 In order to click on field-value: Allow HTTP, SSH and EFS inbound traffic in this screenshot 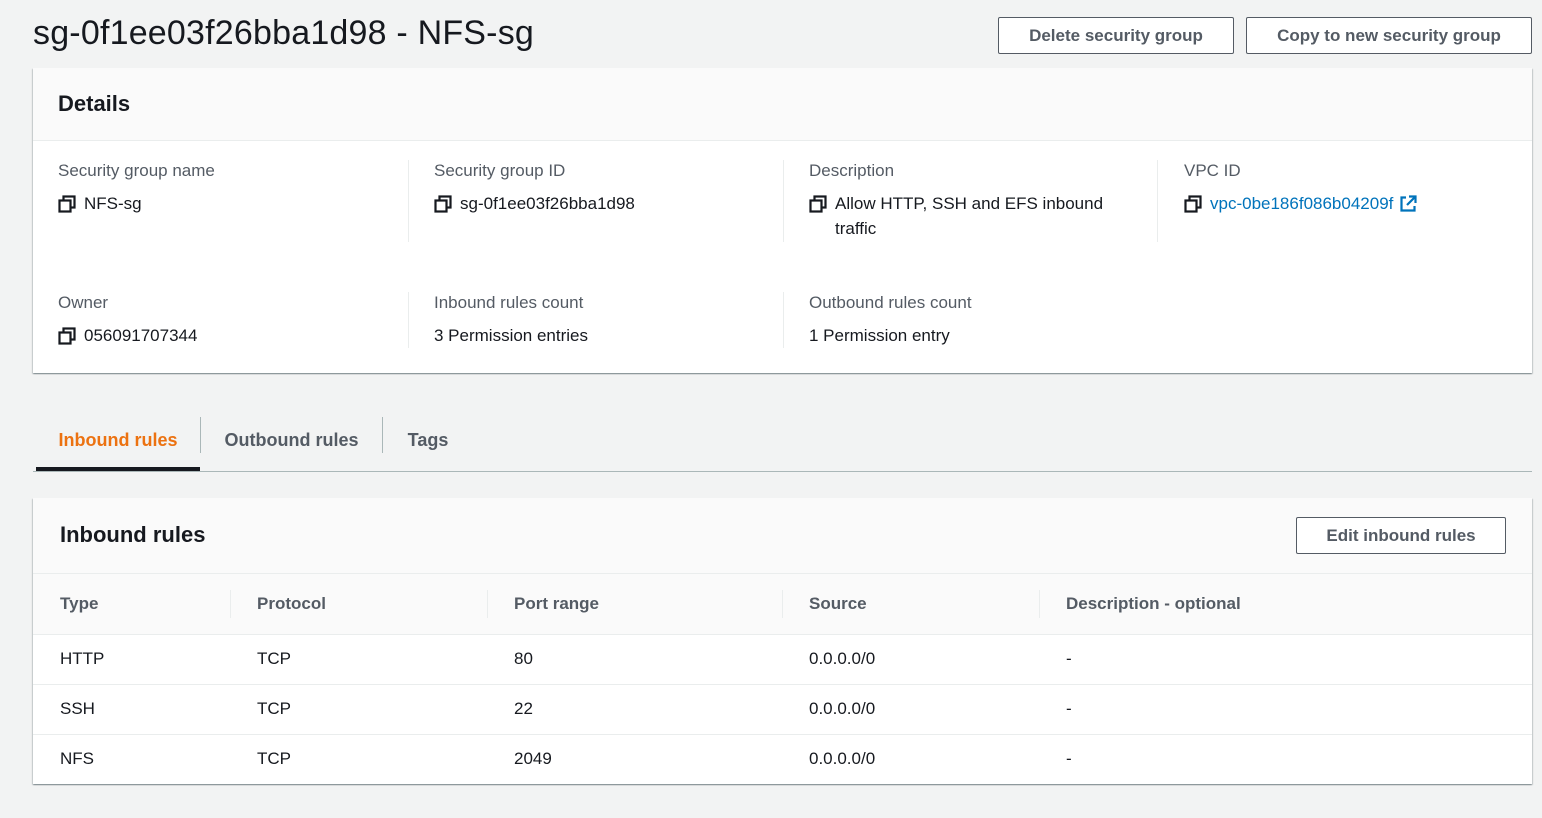, I will do `click(972, 216)`.